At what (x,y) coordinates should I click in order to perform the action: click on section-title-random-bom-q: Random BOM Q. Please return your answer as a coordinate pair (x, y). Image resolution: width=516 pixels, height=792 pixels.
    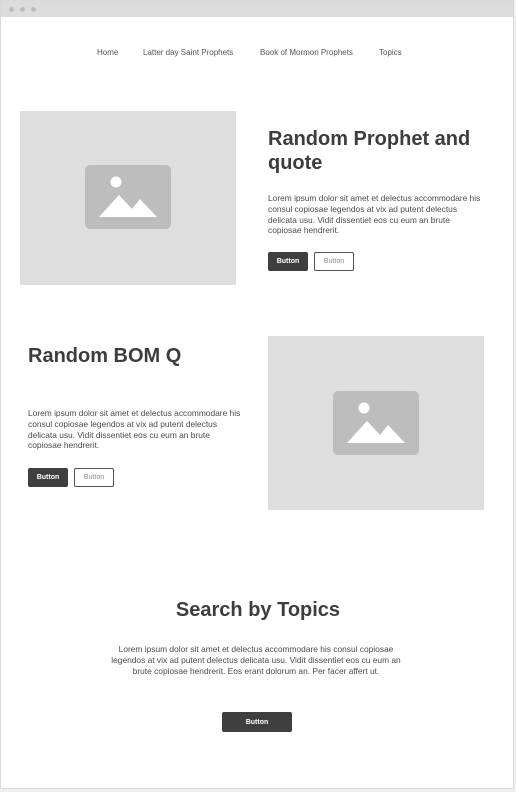
    Looking at the image, I should click on (105, 356).